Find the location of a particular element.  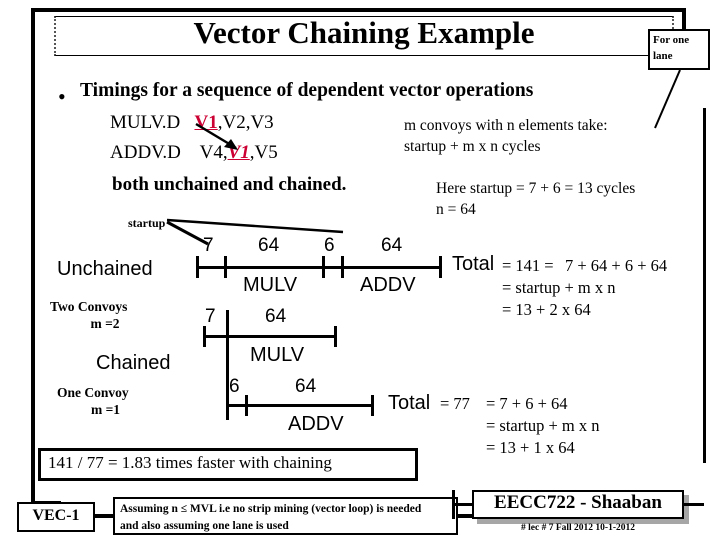

unchained-caption: Unchained is located at coordinates (105, 269).